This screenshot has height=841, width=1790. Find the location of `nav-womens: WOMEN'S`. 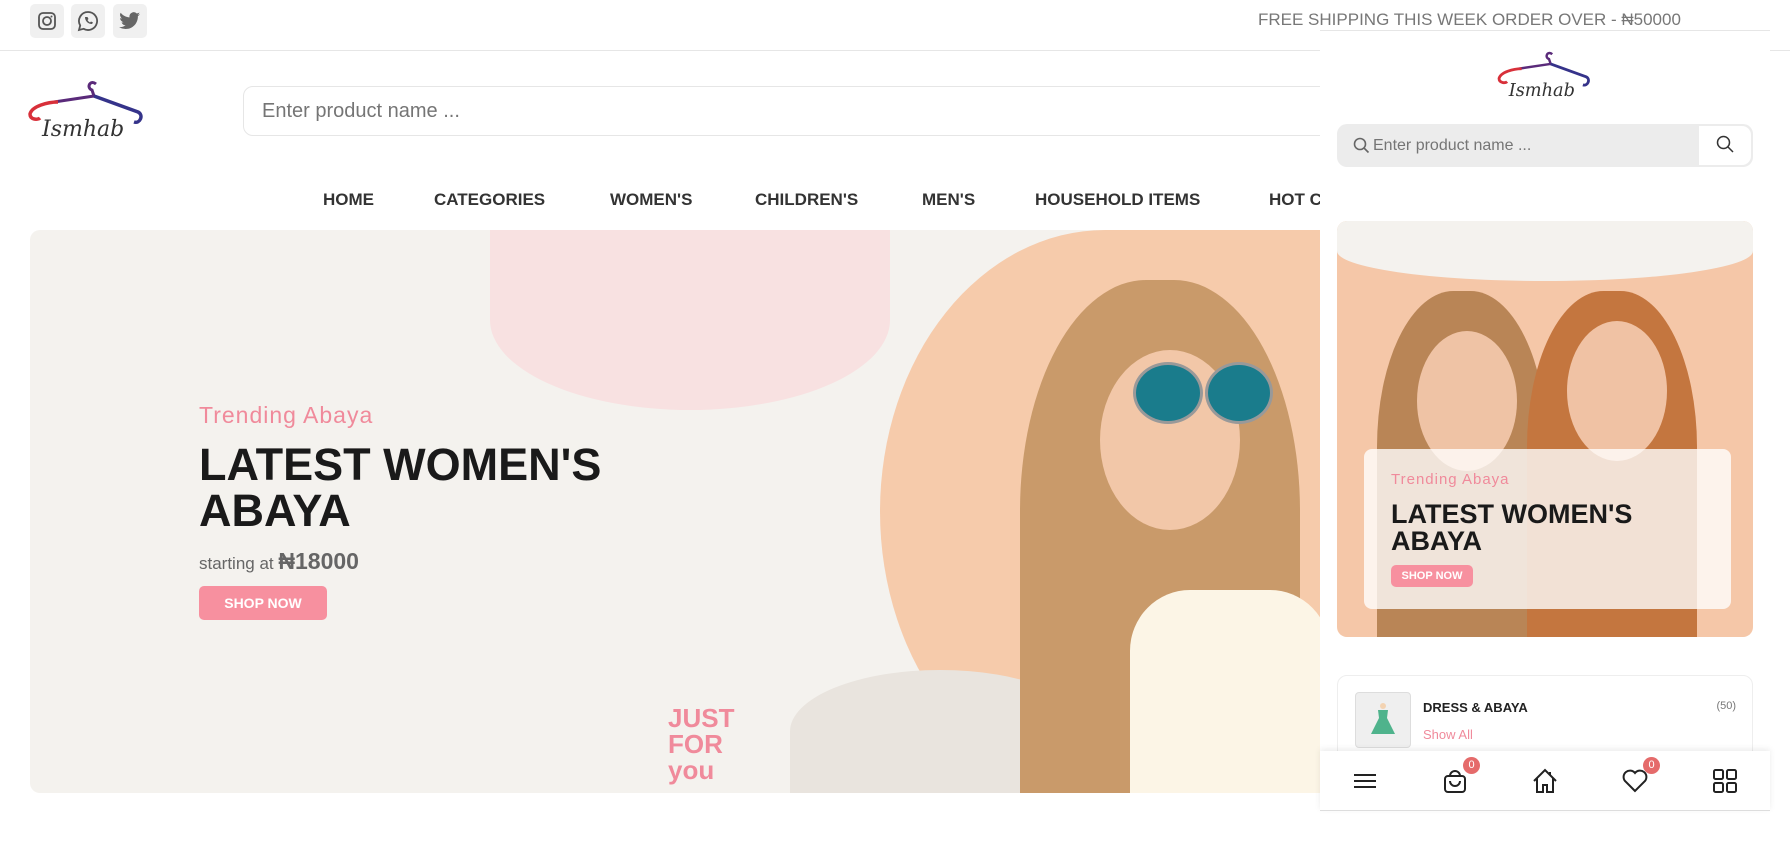

nav-womens: WOMEN'S is located at coordinates (651, 200).